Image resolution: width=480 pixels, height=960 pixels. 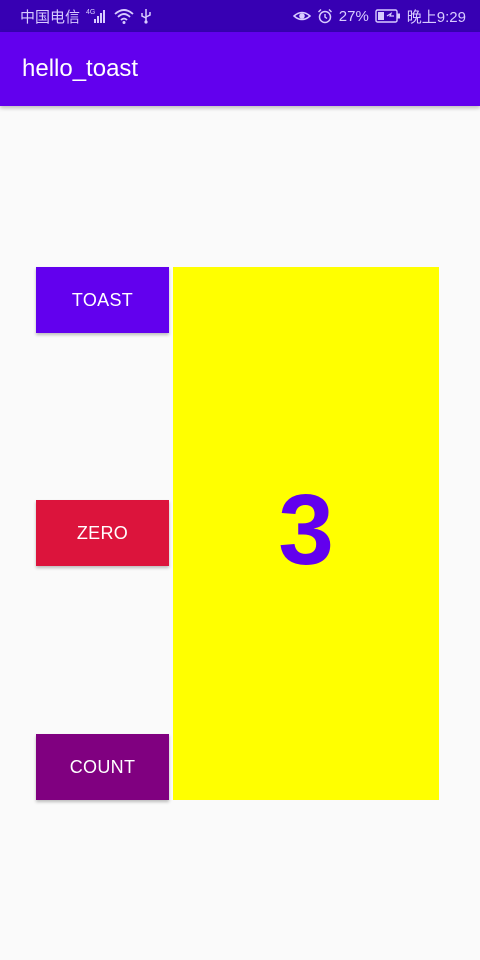 I want to click on toast-button: TOAST, so click(x=102, y=300).